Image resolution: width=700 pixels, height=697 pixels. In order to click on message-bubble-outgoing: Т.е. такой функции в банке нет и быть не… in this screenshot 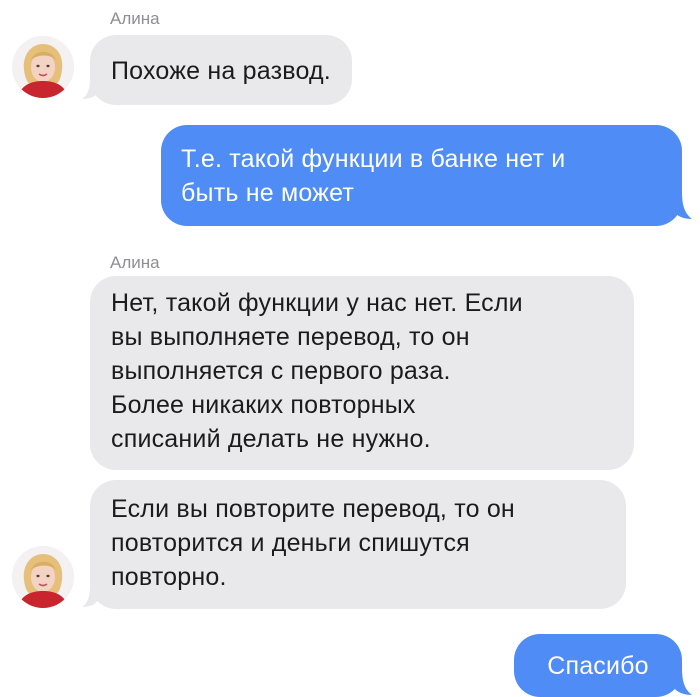, I will do `click(421, 175)`.